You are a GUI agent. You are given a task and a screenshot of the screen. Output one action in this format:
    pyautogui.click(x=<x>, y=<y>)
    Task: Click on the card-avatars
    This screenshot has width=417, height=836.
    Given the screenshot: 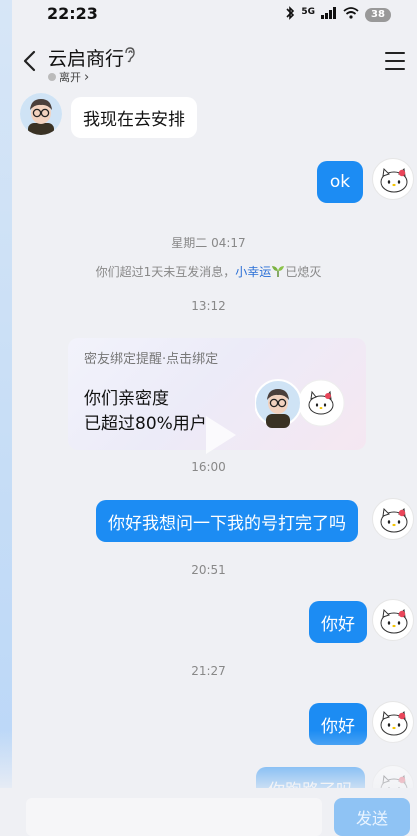 What is the action you would take?
    pyautogui.click(x=299, y=403)
    